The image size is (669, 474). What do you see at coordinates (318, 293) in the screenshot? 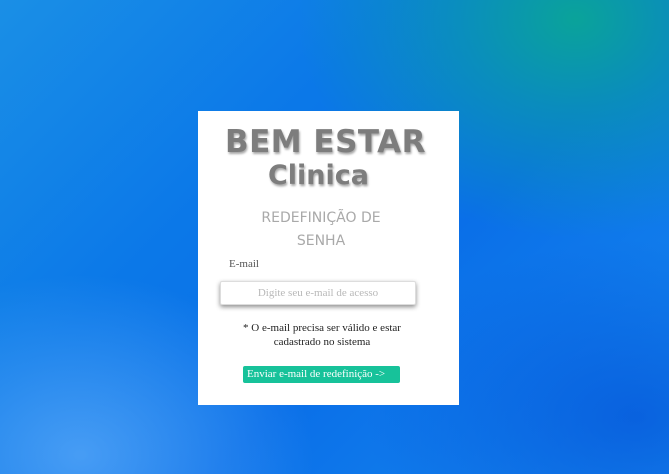
I see `email-field` at bounding box center [318, 293].